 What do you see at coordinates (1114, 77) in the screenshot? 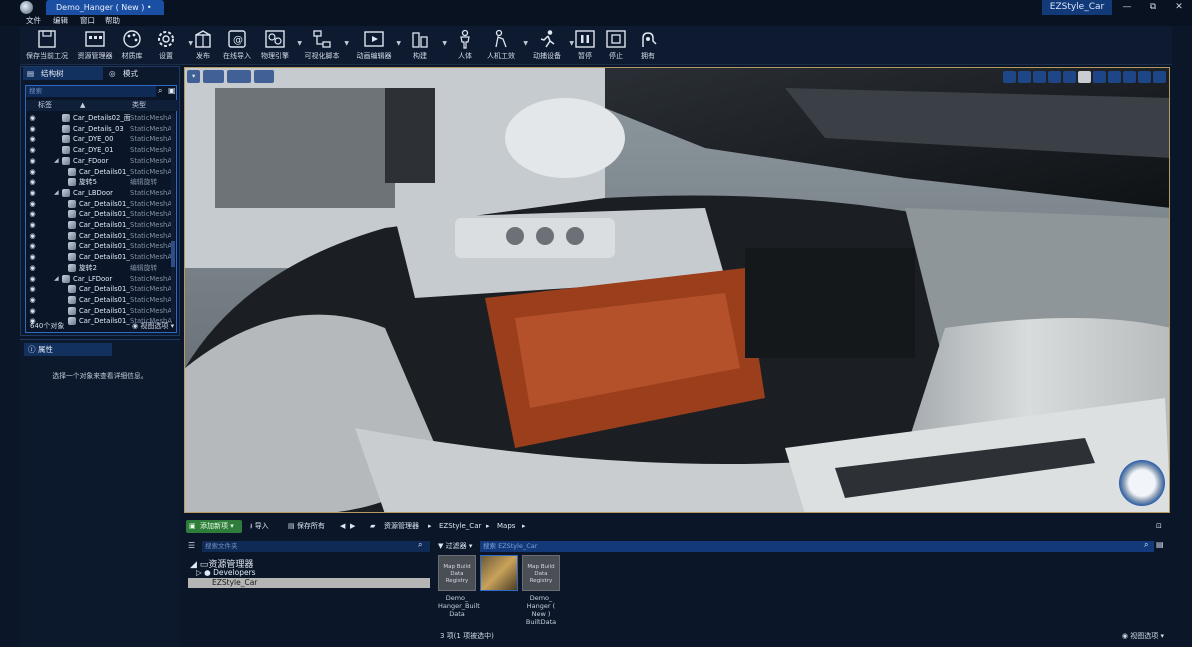
I see `rotation-snap-icon` at bounding box center [1114, 77].